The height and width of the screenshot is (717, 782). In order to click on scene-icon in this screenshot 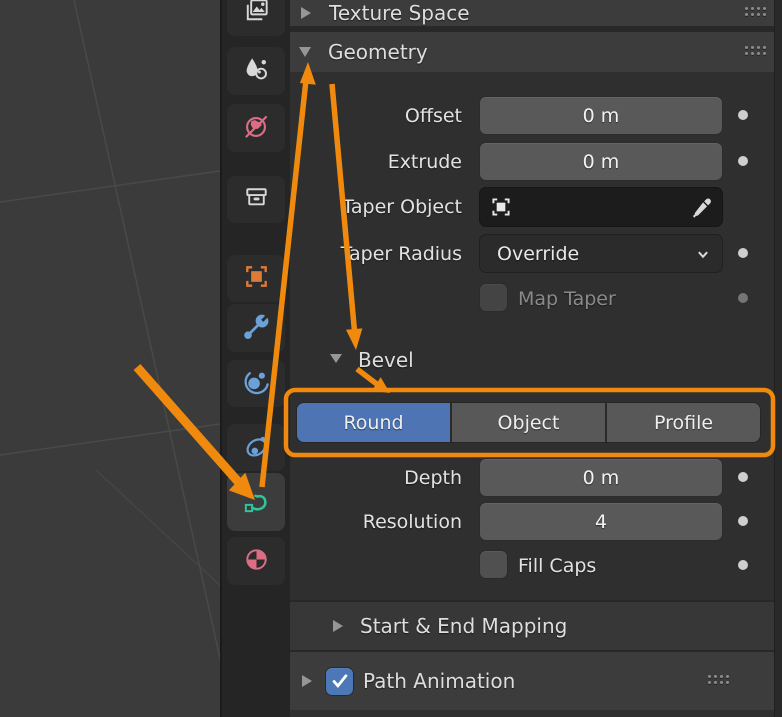, I will do `click(256, 71)`.